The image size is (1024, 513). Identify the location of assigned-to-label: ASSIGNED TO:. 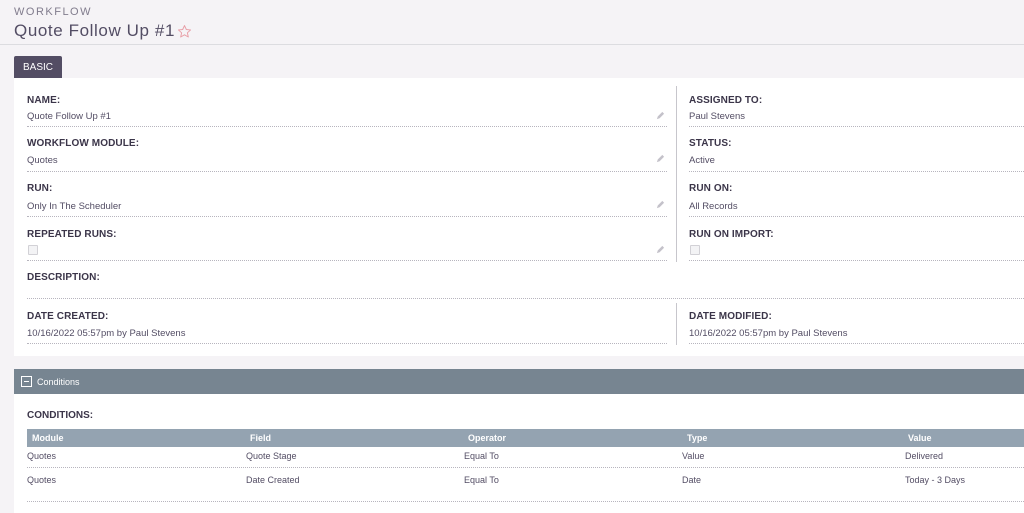
(726, 100).